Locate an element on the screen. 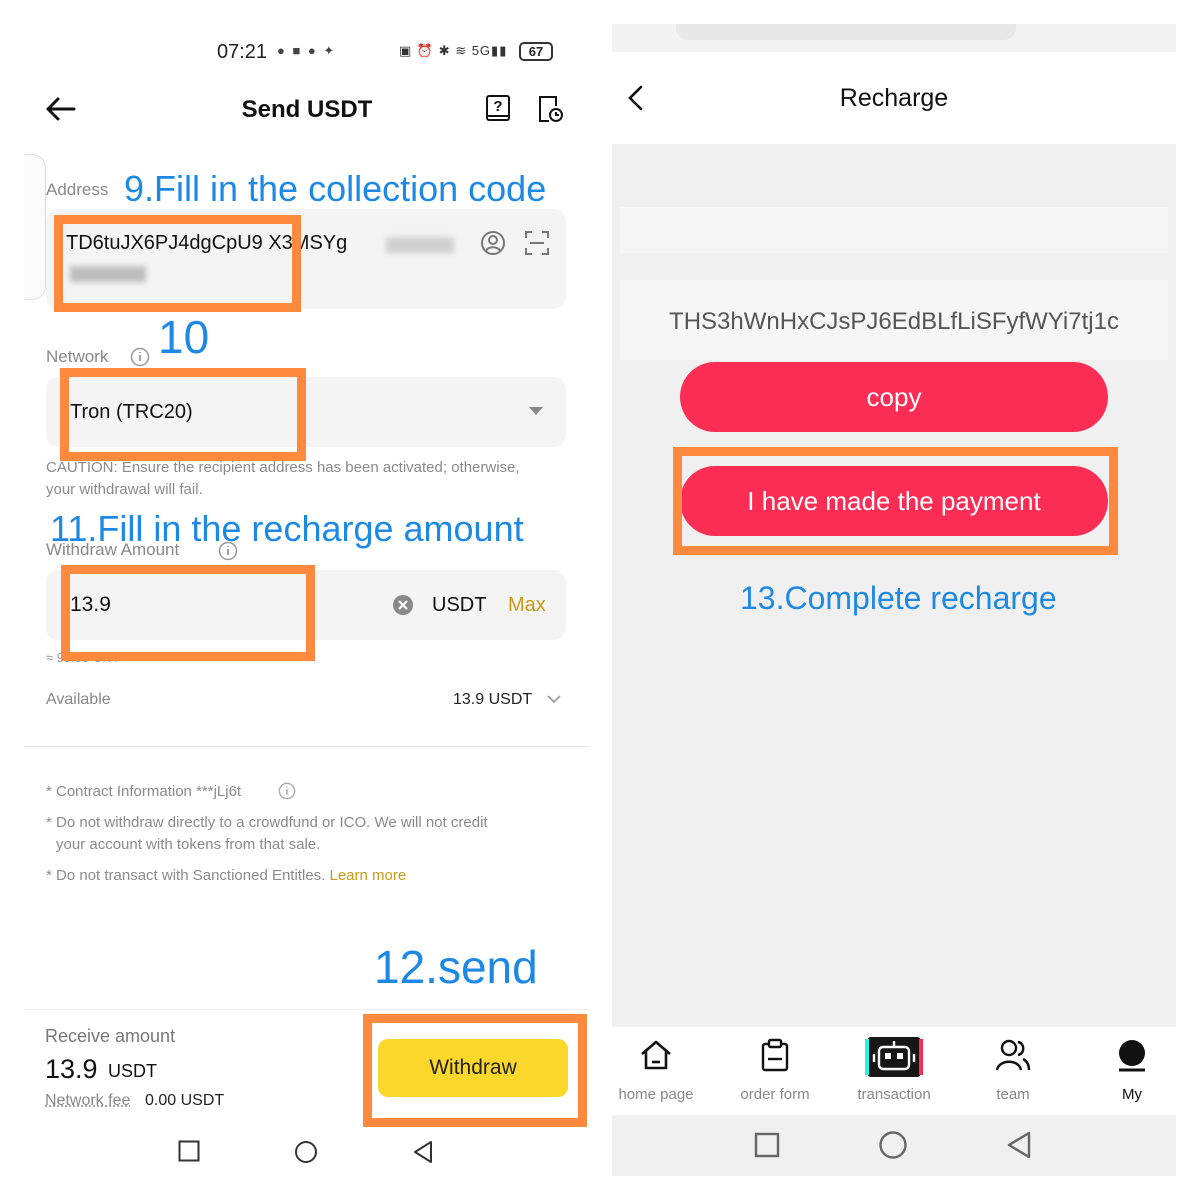 This screenshot has height=1200, width=1200. help-book-icon: ? is located at coordinates (498, 109).